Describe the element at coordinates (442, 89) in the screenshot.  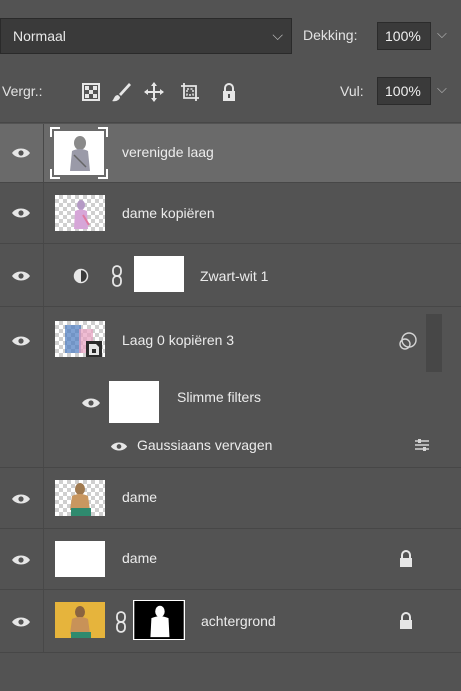
I see `fill-chevron-icon: ⌵` at that location.